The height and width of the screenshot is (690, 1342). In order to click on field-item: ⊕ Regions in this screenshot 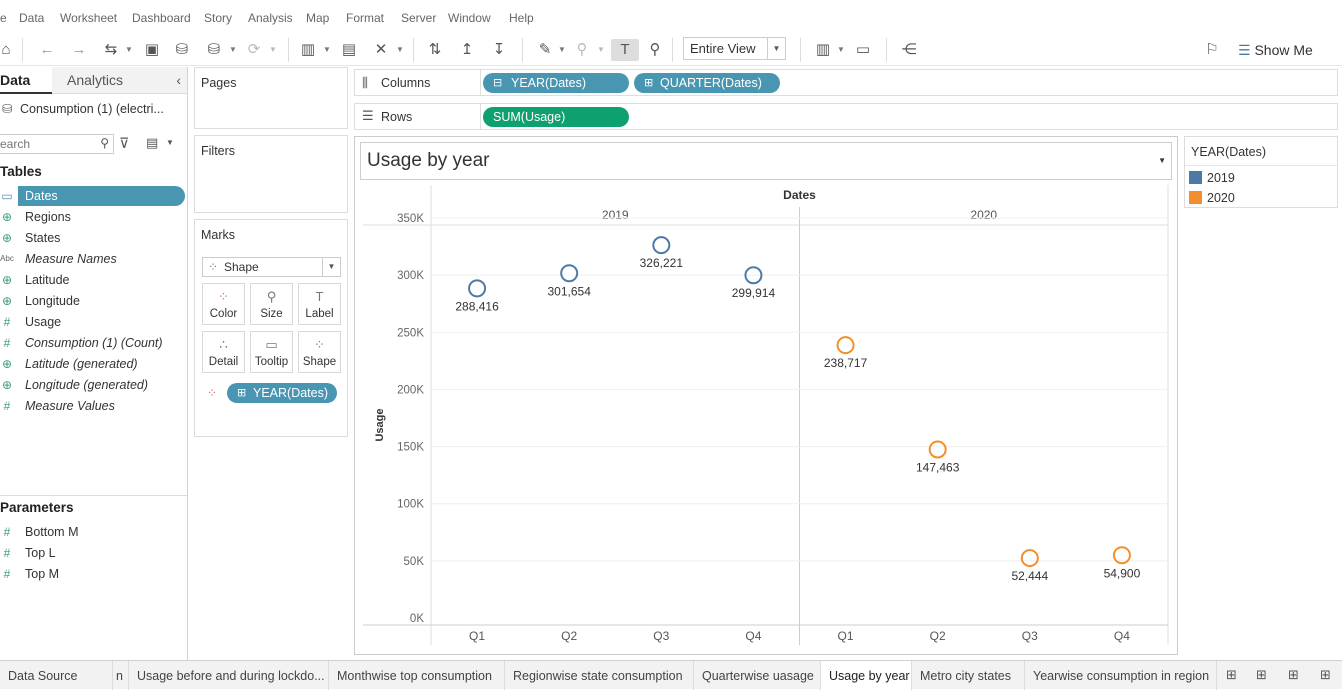, I will do `click(92, 217)`.